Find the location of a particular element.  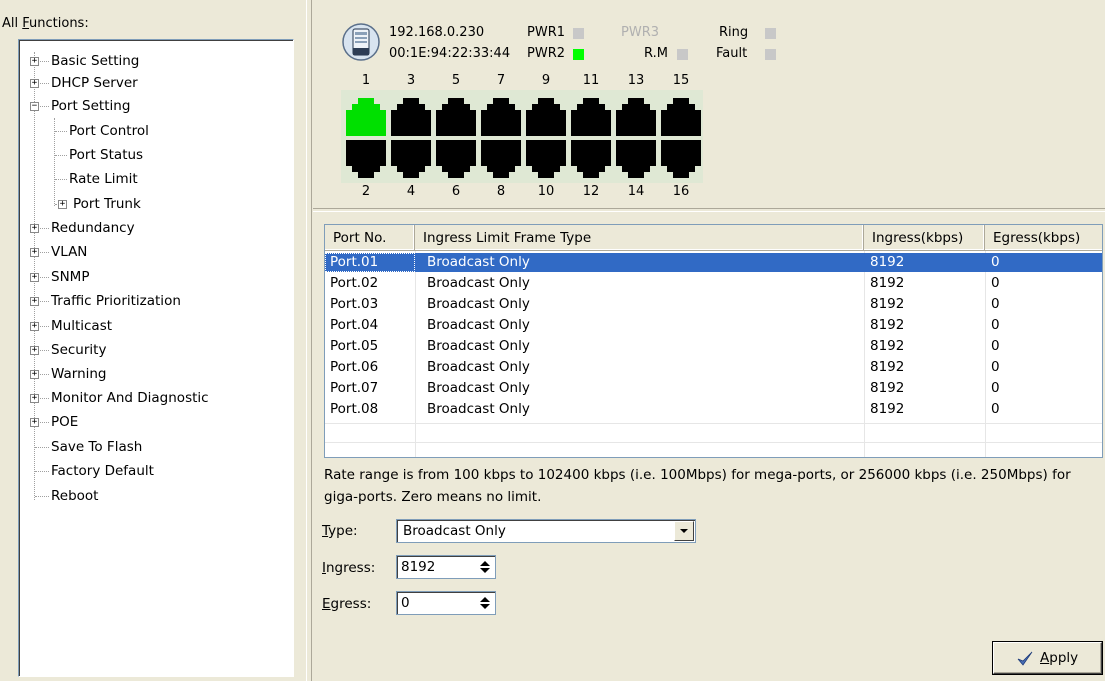

tree-item-save-to-flash: Save To Flash is located at coordinates (96, 447).